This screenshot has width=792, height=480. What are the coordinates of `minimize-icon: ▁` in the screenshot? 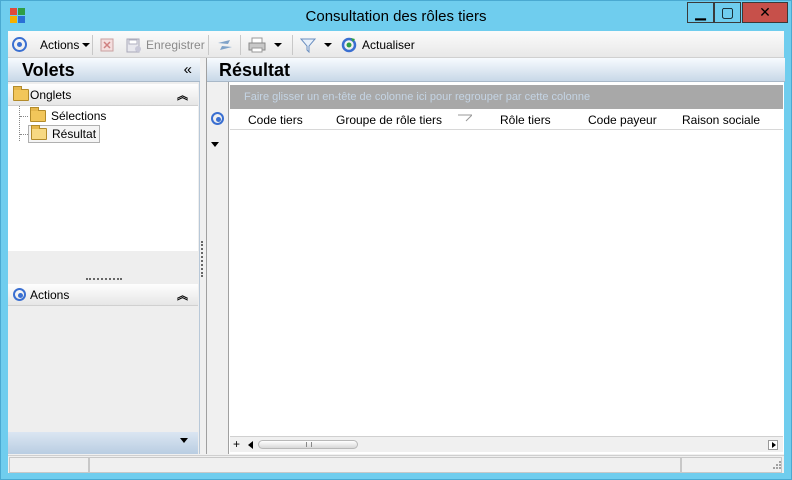 It's located at (700, 12).